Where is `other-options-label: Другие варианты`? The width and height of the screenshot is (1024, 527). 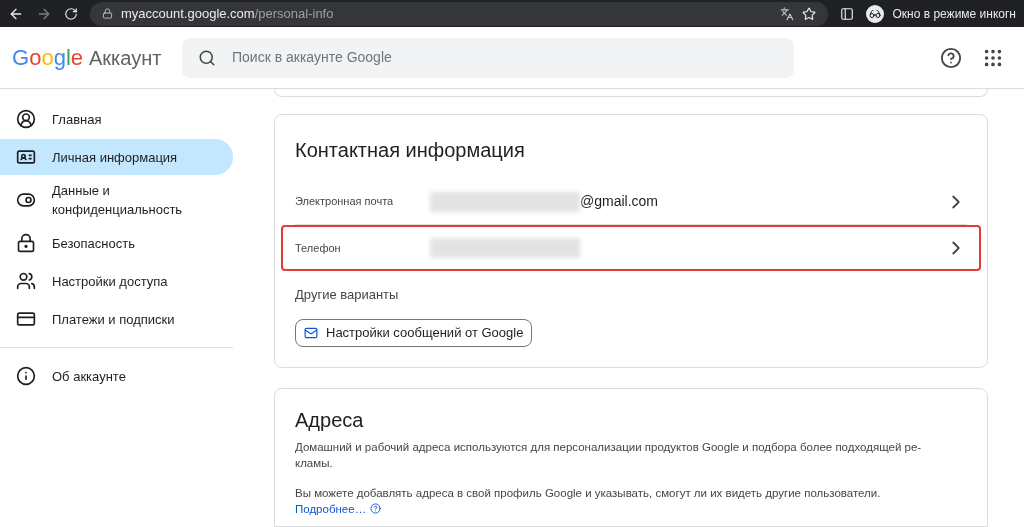 other-options-label: Другие варианты is located at coordinates (347, 295).